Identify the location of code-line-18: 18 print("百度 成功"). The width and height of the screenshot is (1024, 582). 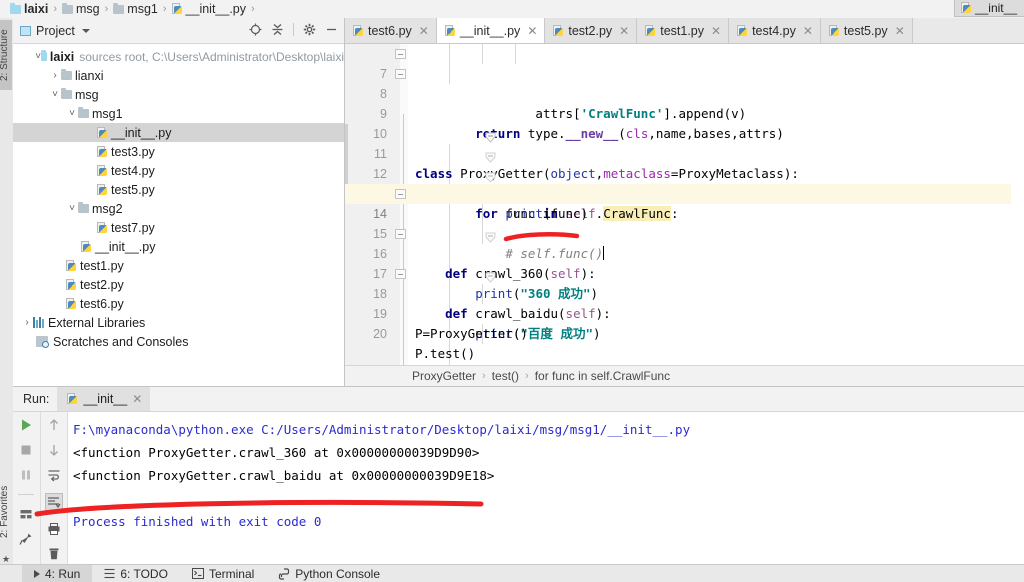
(684, 302).